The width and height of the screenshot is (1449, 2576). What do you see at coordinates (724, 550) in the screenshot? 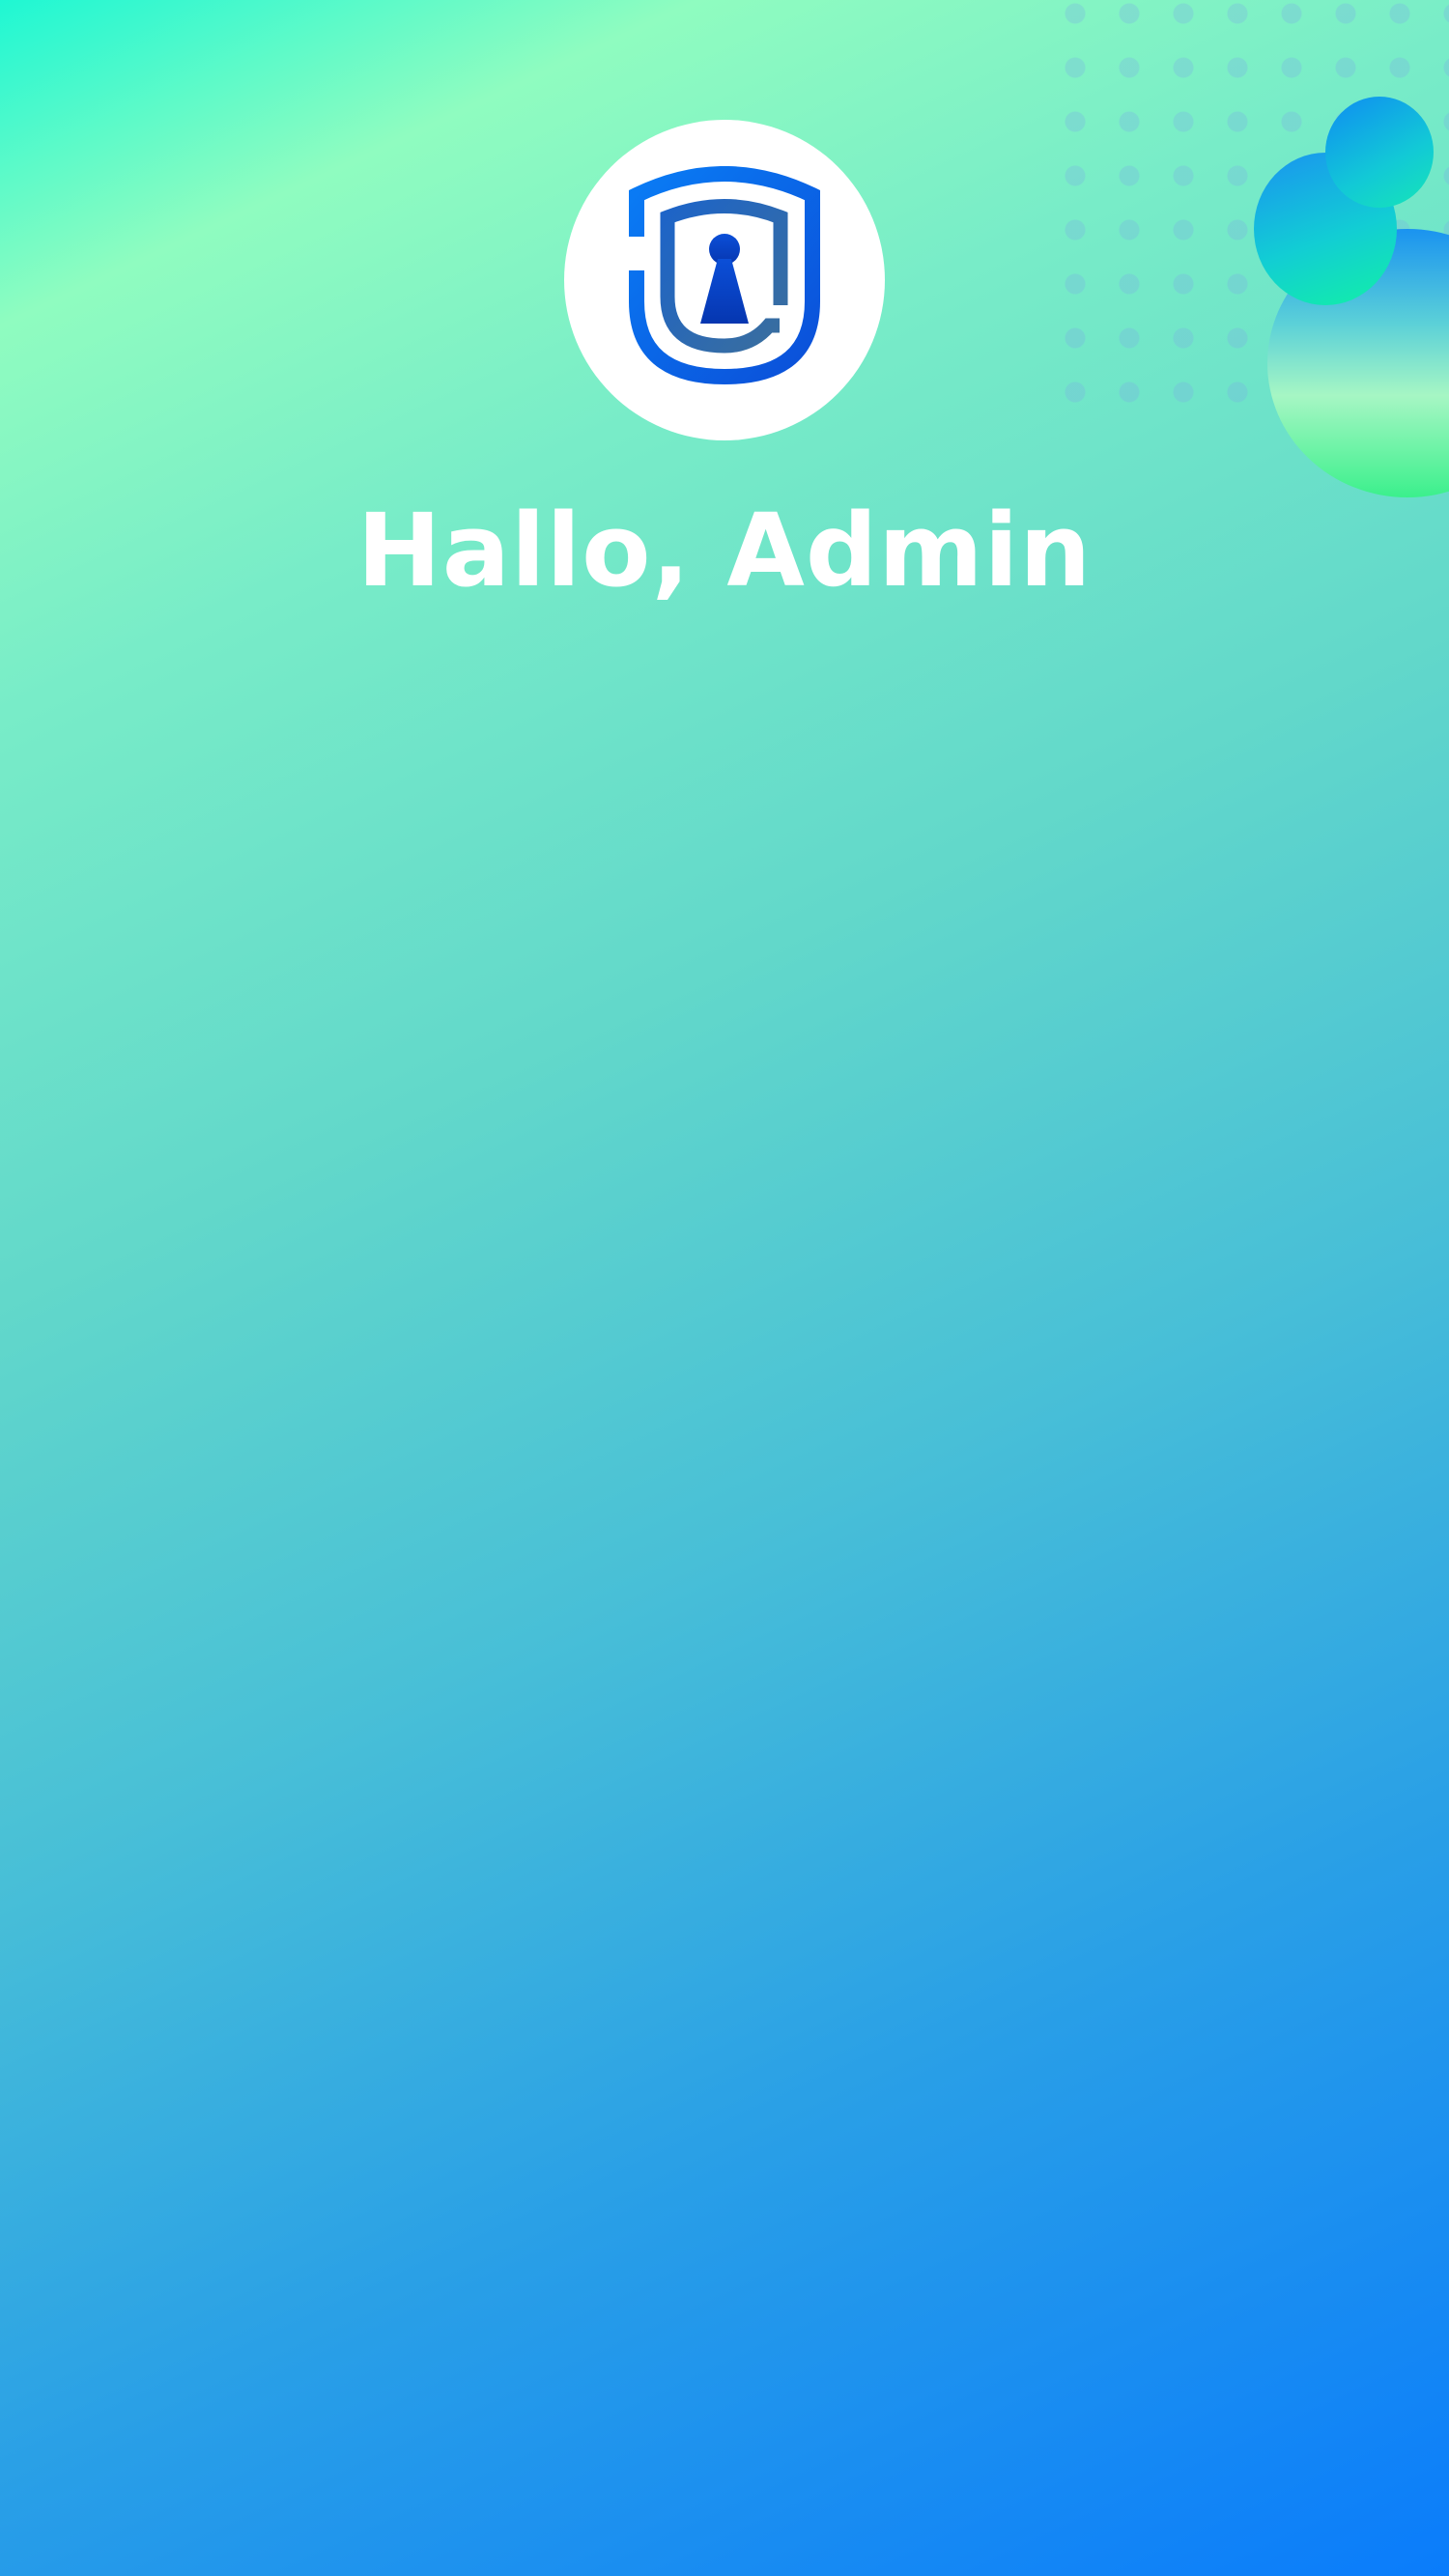
I see `greeting-title: Hallo, Admin` at bounding box center [724, 550].